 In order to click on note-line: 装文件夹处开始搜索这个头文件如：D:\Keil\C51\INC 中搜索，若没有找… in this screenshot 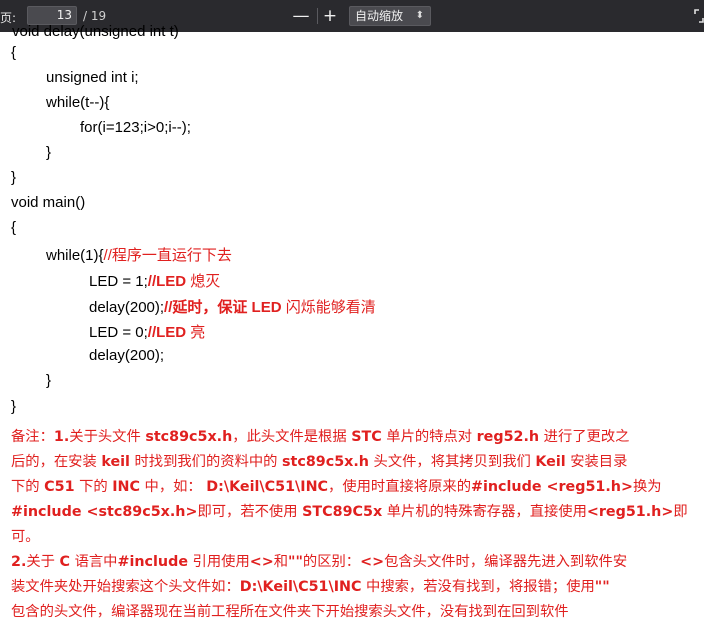, I will do `click(310, 585)`.